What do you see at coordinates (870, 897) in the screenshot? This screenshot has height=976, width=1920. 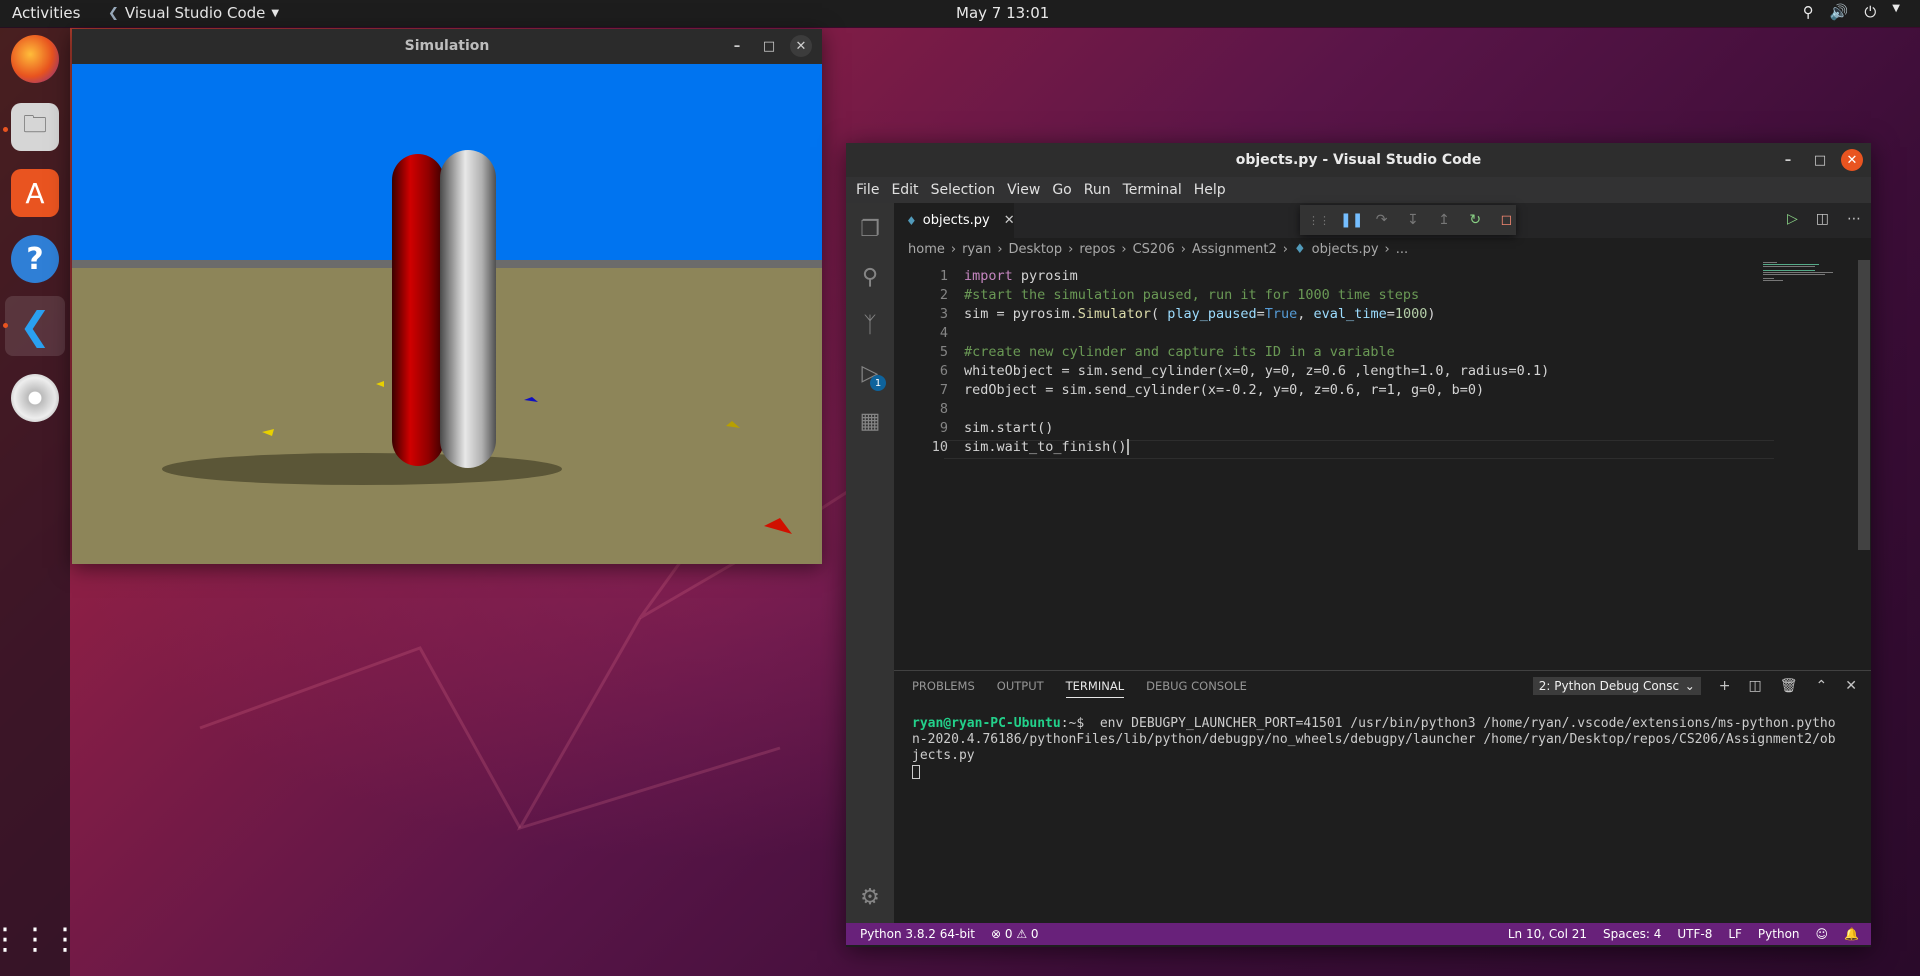 I see `settings-gear-icon: ⚙` at bounding box center [870, 897].